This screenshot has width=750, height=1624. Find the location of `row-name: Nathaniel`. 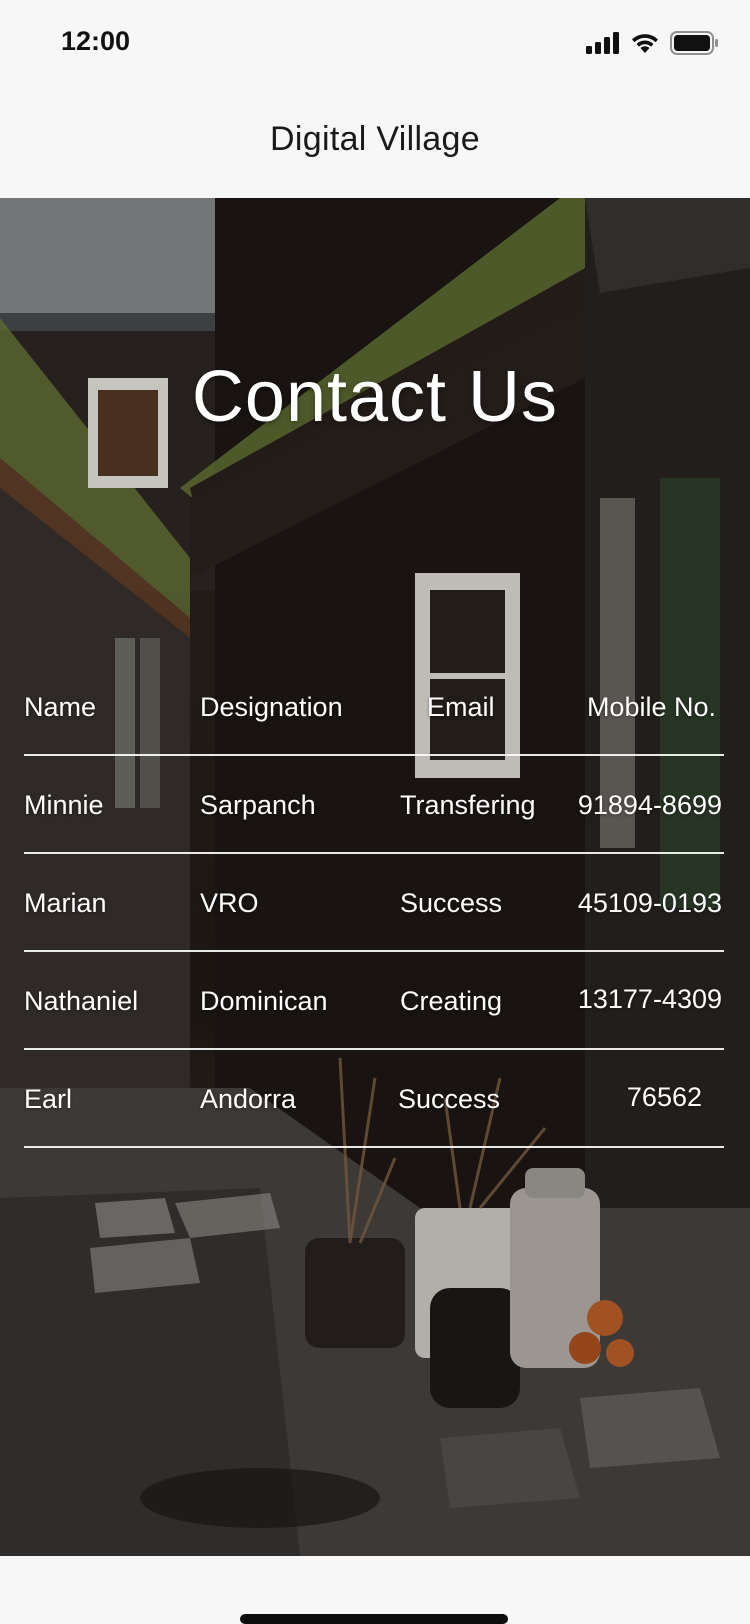

row-name: Nathaniel is located at coordinates (81, 1001).